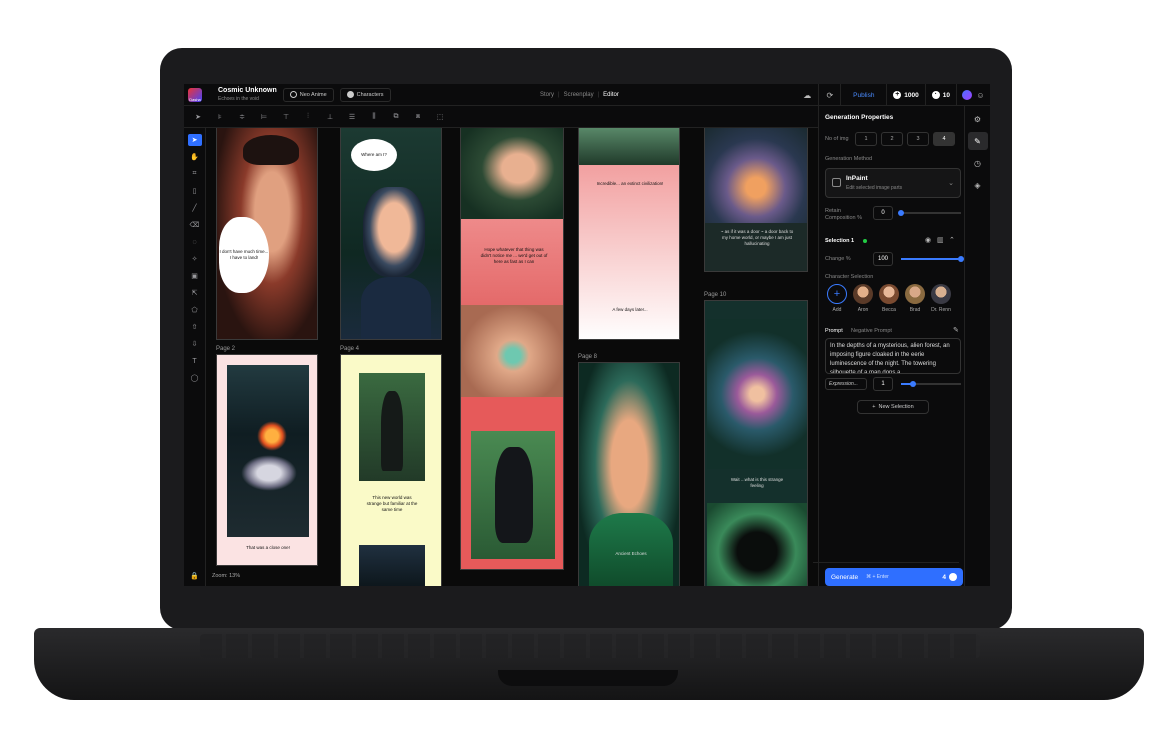 The image size is (1160, 737). What do you see at coordinates (195, 174) in the screenshot?
I see `crop-tool-icon: ⌗` at bounding box center [195, 174].